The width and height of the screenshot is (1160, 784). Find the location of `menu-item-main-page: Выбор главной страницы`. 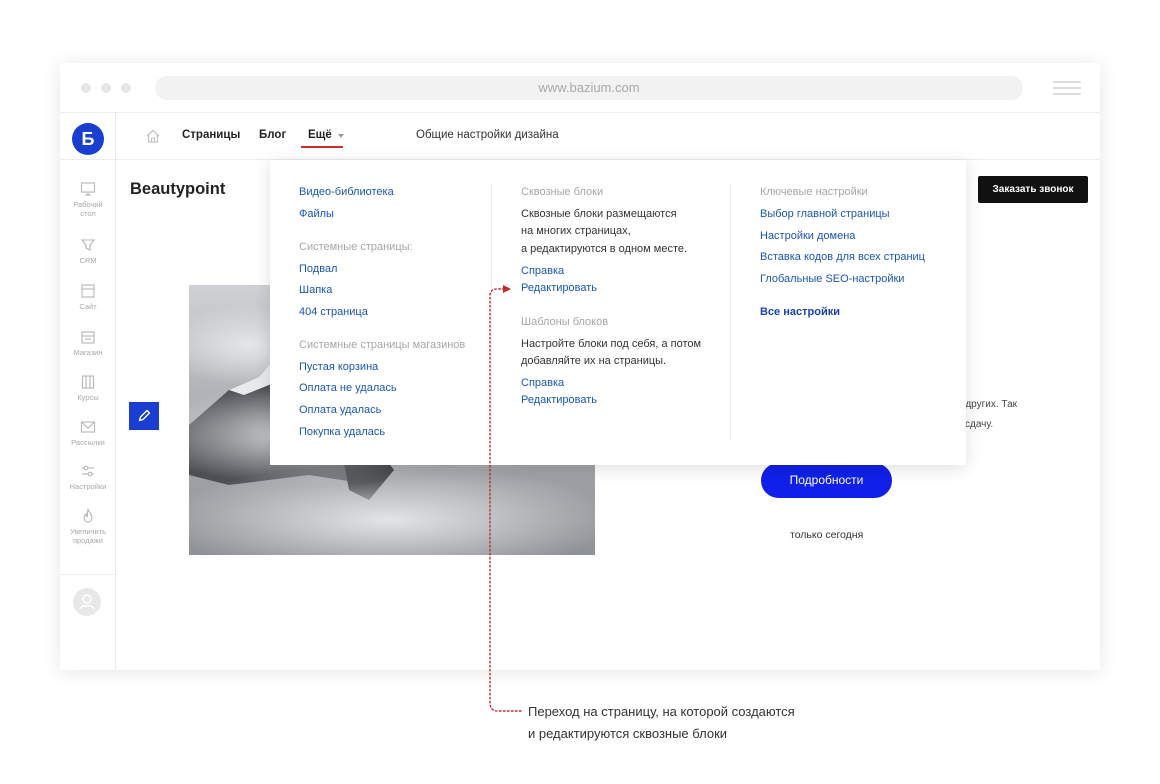

menu-item-main-page: Выбор главной страницы is located at coordinates (825, 214).